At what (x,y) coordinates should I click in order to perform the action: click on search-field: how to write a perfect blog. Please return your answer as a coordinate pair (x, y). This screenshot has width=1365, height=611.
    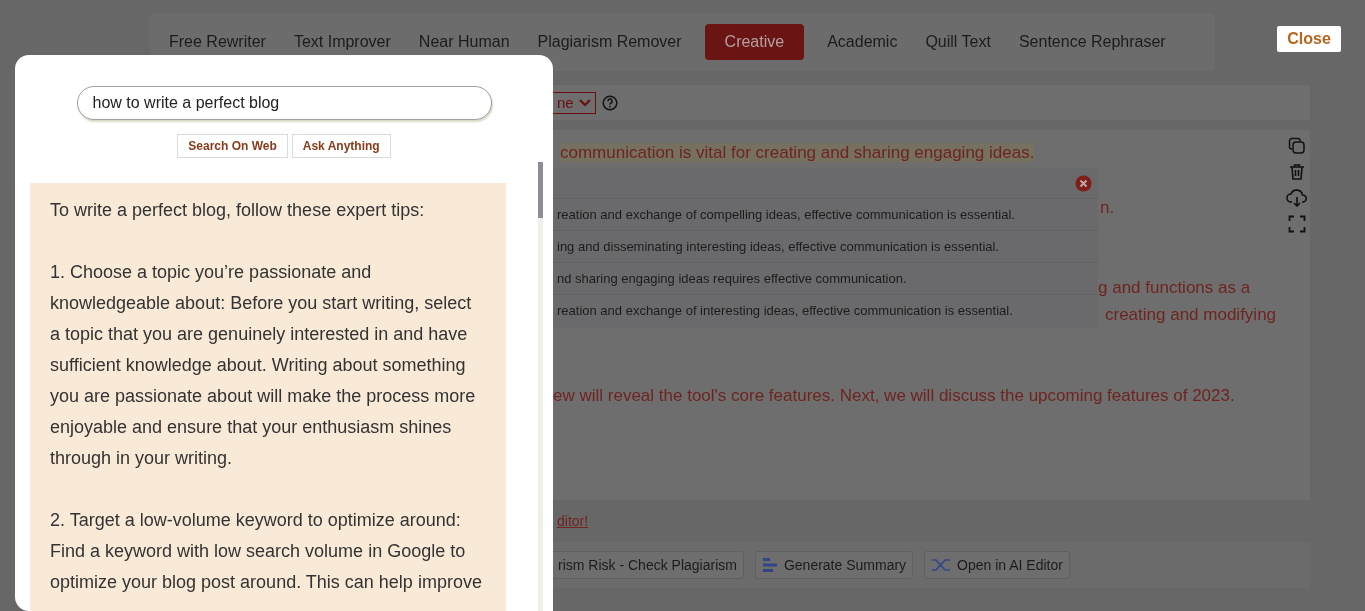
    Looking at the image, I should click on (284, 103).